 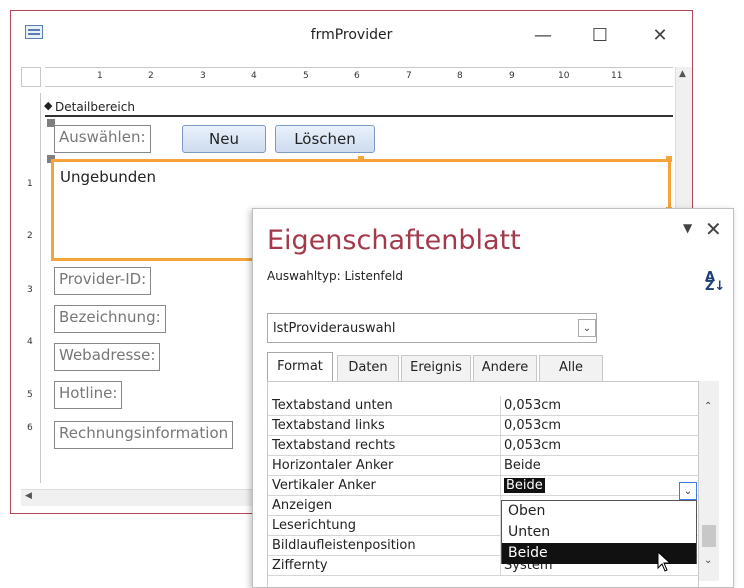 I want to click on dropdown-option: Unten, so click(x=599, y=532).